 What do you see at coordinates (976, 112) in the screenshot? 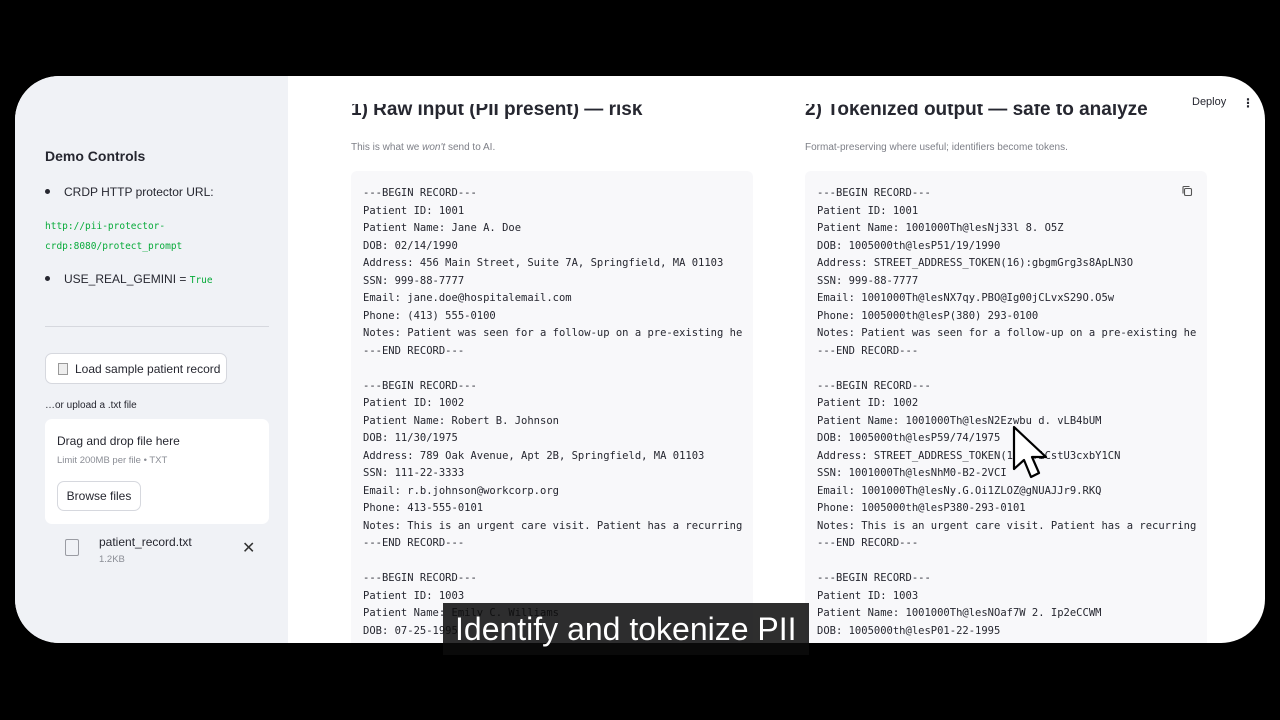
I see `tokenized-output-heading: 2) Tokenized output — safe to analyze` at bounding box center [976, 112].